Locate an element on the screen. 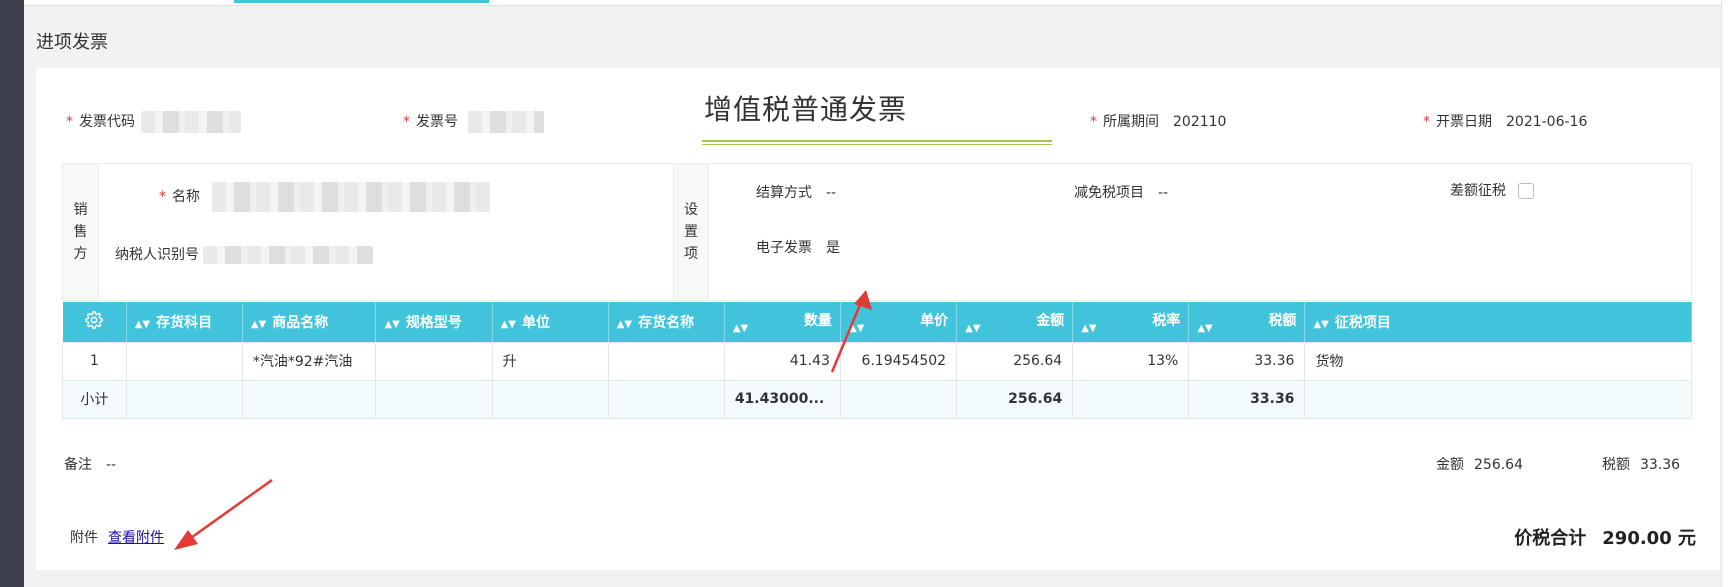  tax-summary: 税额 33.36 is located at coordinates (1641, 464).